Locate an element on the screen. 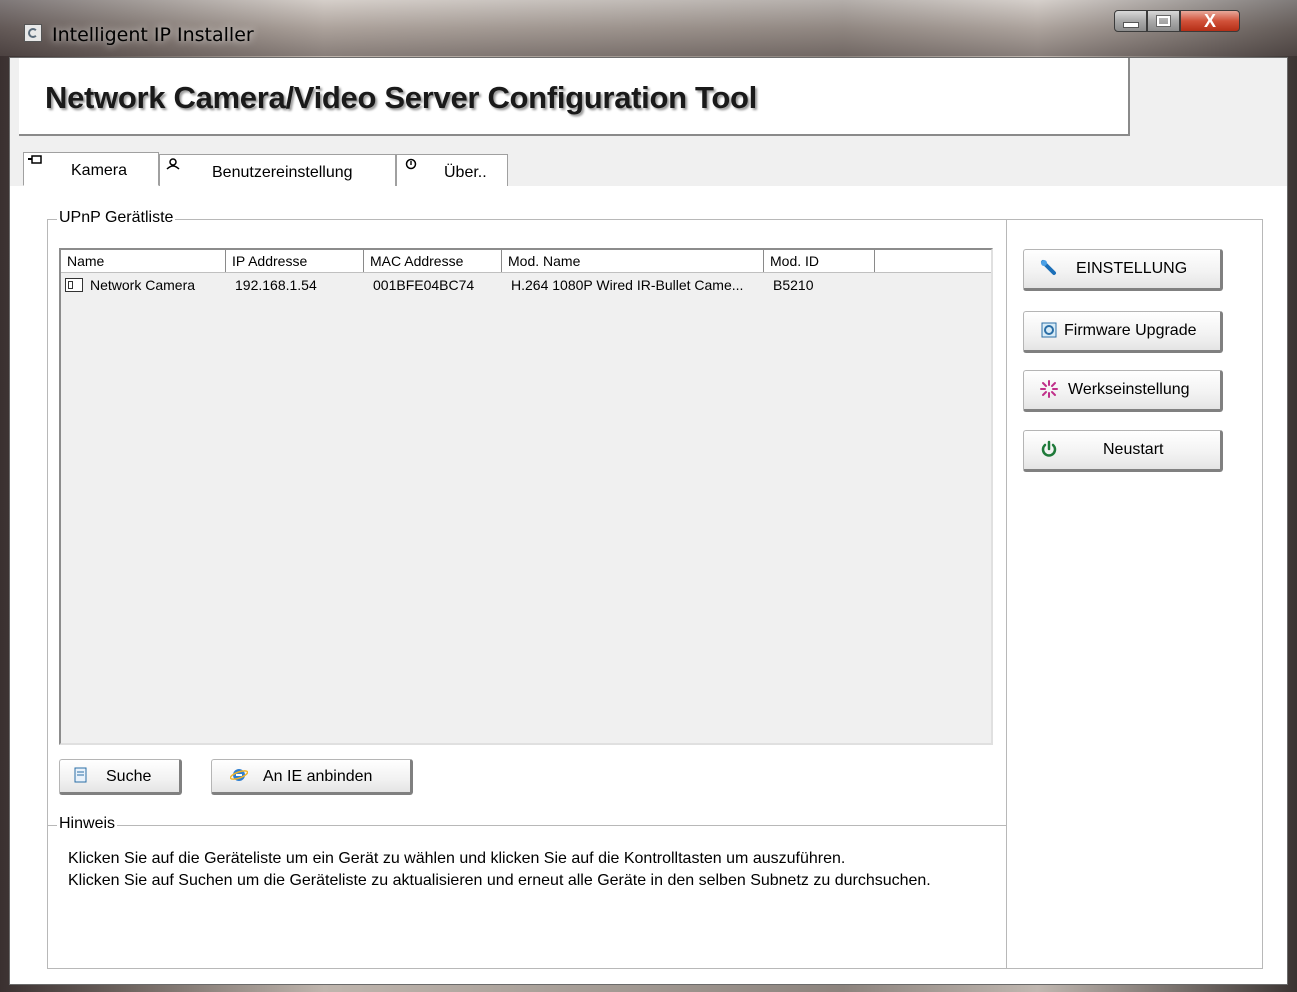 The height and width of the screenshot is (992, 1297). factory-reset-icon is located at coordinates (1049, 391).